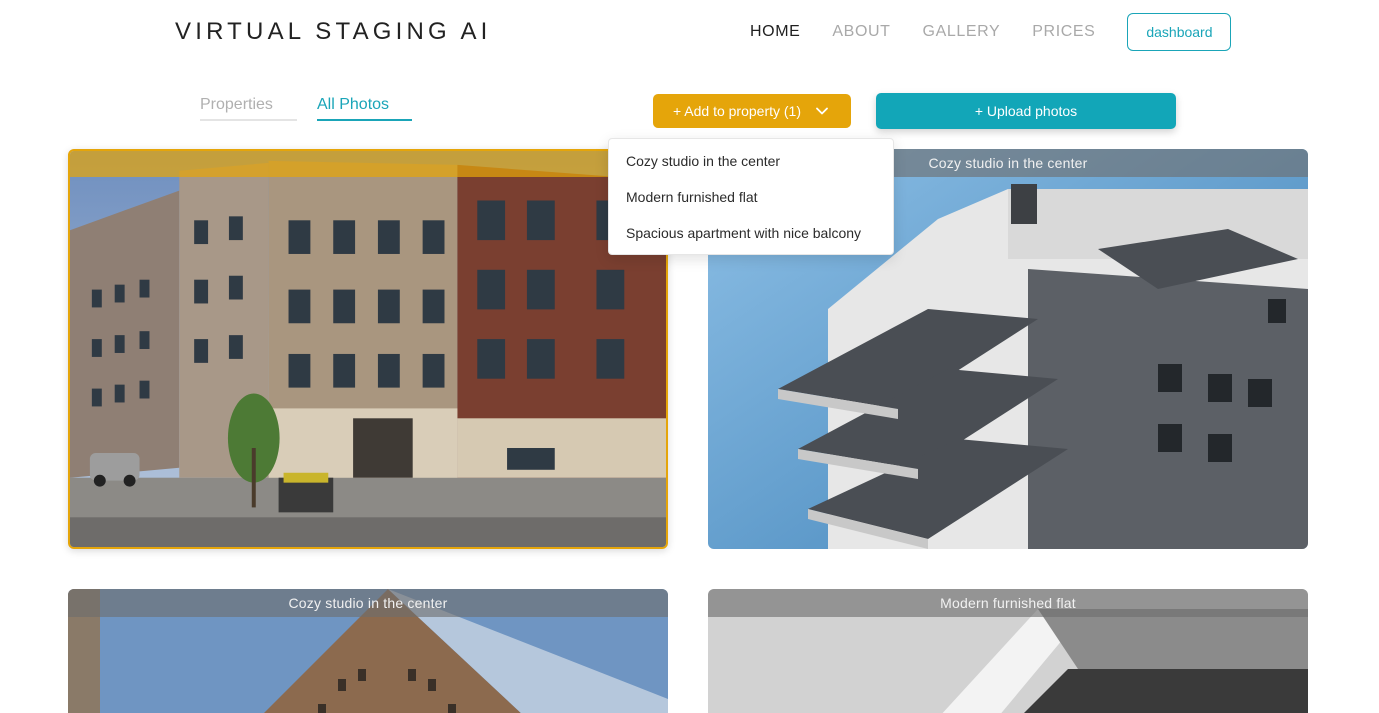 The image size is (1379, 713). What do you see at coordinates (737, 111) in the screenshot?
I see `add-to-property-label: + Add to property (1)` at bounding box center [737, 111].